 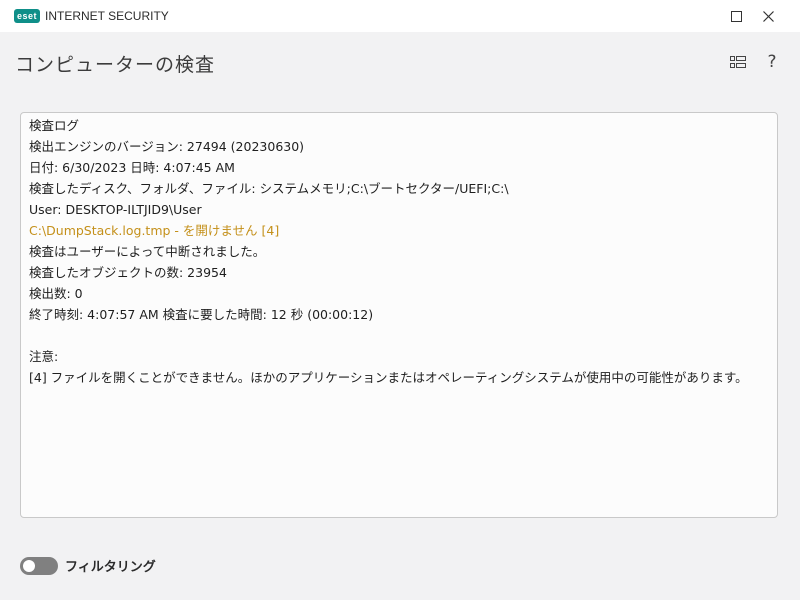 What do you see at coordinates (128, 272) in the screenshot?
I see `log-line: 検査したオブジェクトの数: 23954` at bounding box center [128, 272].